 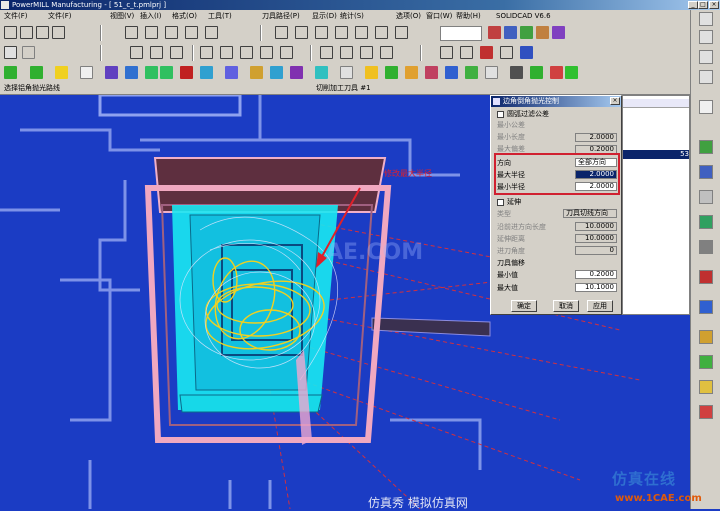 I want to click on green3-icon, so click(x=571, y=72).